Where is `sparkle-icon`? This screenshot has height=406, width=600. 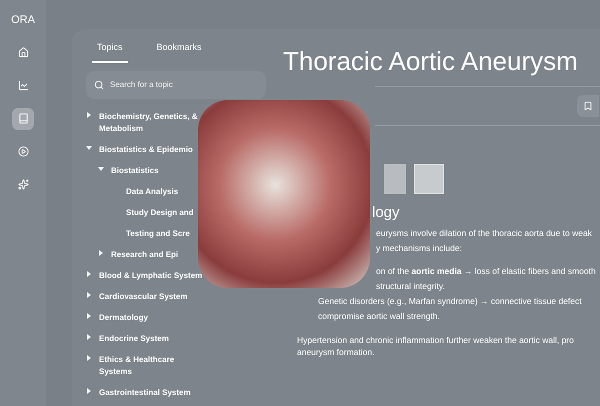 sparkle-icon is located at coordinates (23, 184).